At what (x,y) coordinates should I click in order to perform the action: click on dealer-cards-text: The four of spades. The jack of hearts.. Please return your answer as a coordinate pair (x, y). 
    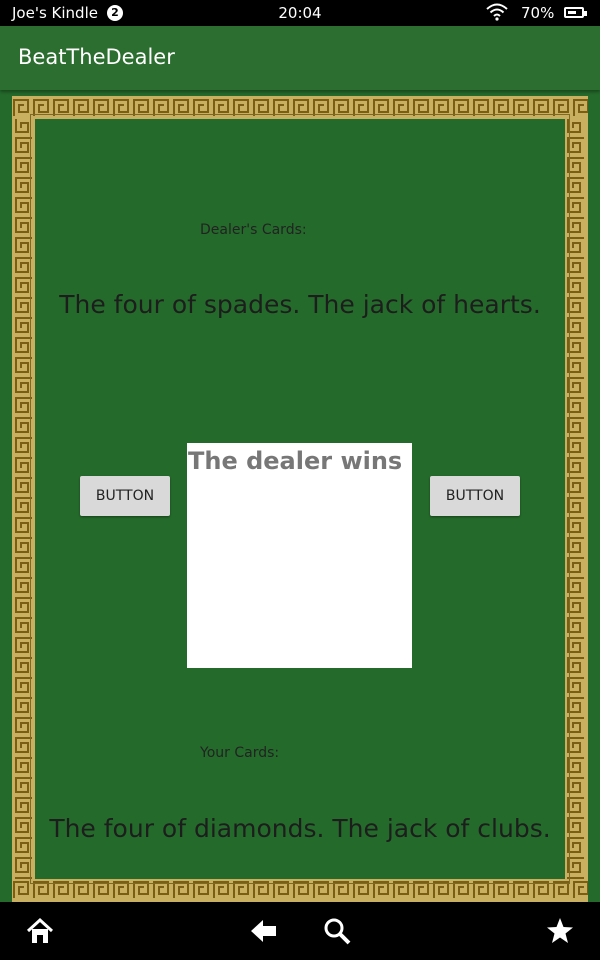
    Looking at the image, I should click on (300, 304).